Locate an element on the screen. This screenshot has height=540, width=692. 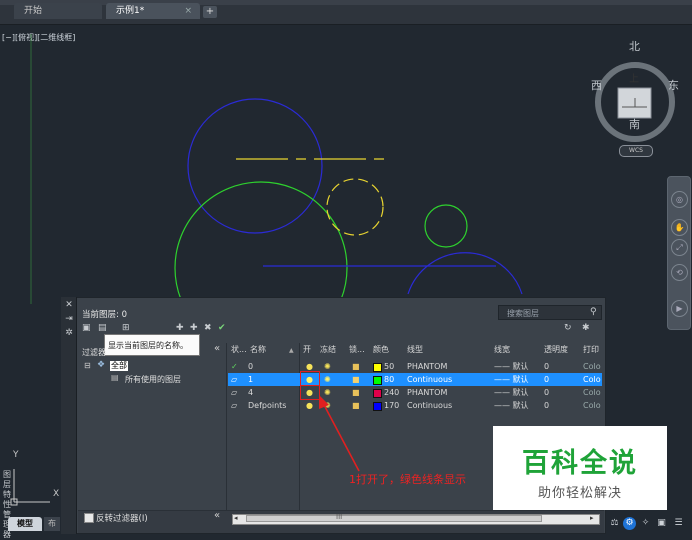
layer-search-input: 搜索图层 is located at coordinates (550, 312).